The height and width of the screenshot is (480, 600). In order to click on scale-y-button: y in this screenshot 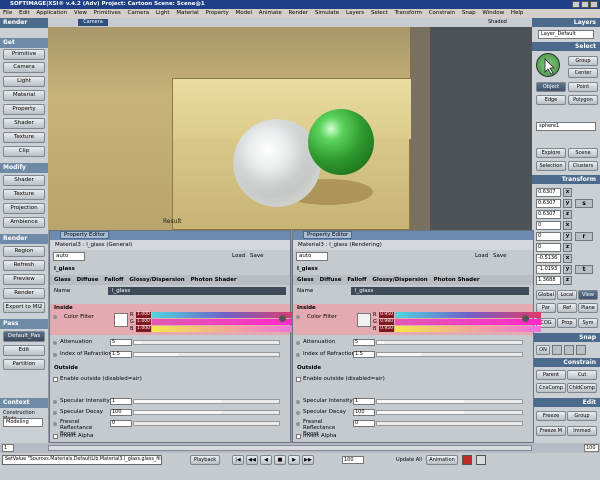, I will do `click(567, 203)`.